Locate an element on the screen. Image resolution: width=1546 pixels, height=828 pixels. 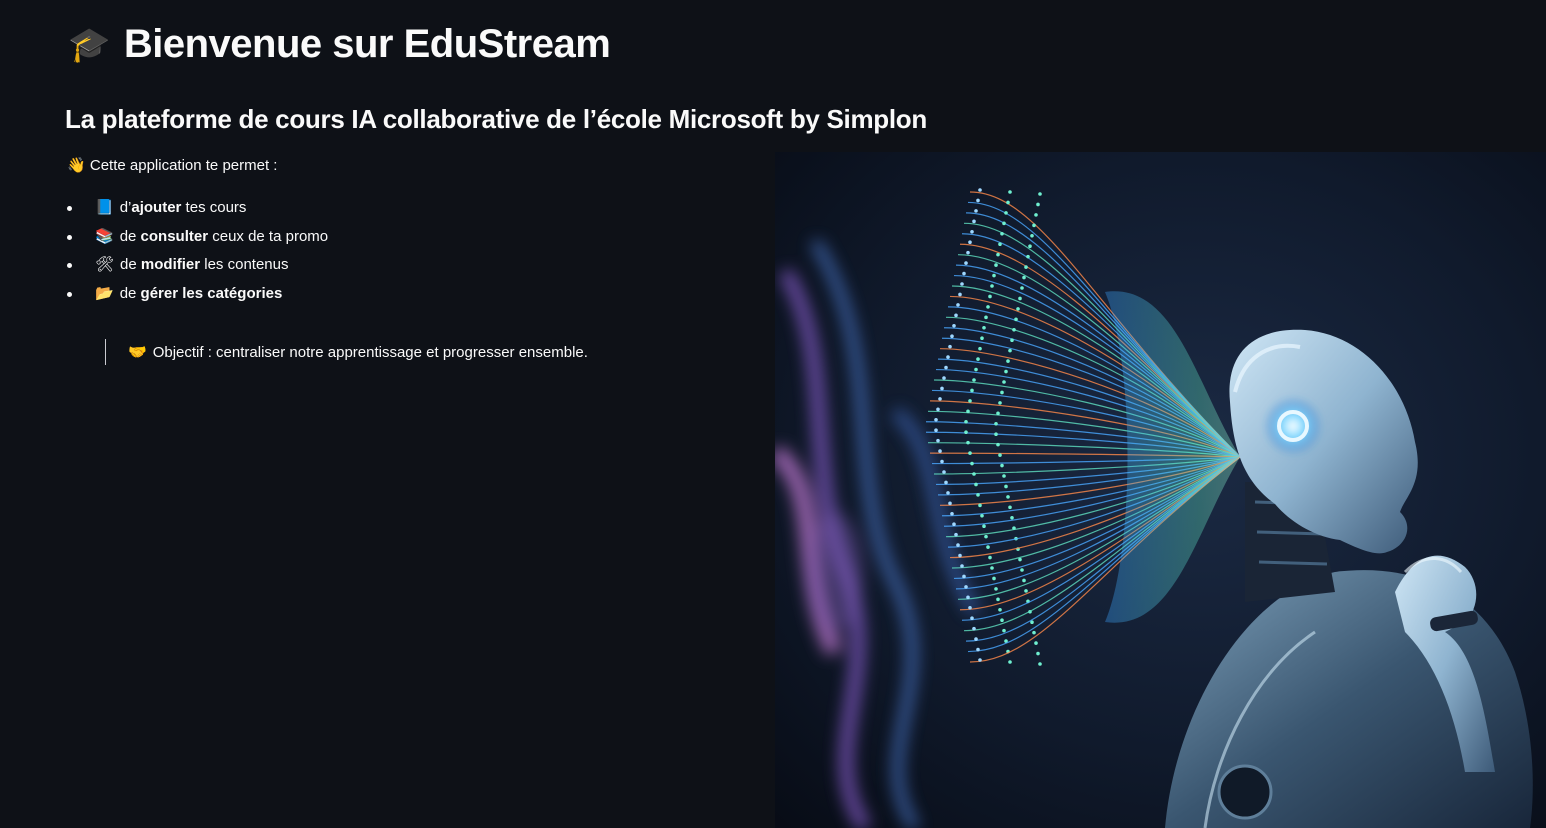
feature-item-categories: 📂 de gérer les catégories is located at coordinates (197, 296).